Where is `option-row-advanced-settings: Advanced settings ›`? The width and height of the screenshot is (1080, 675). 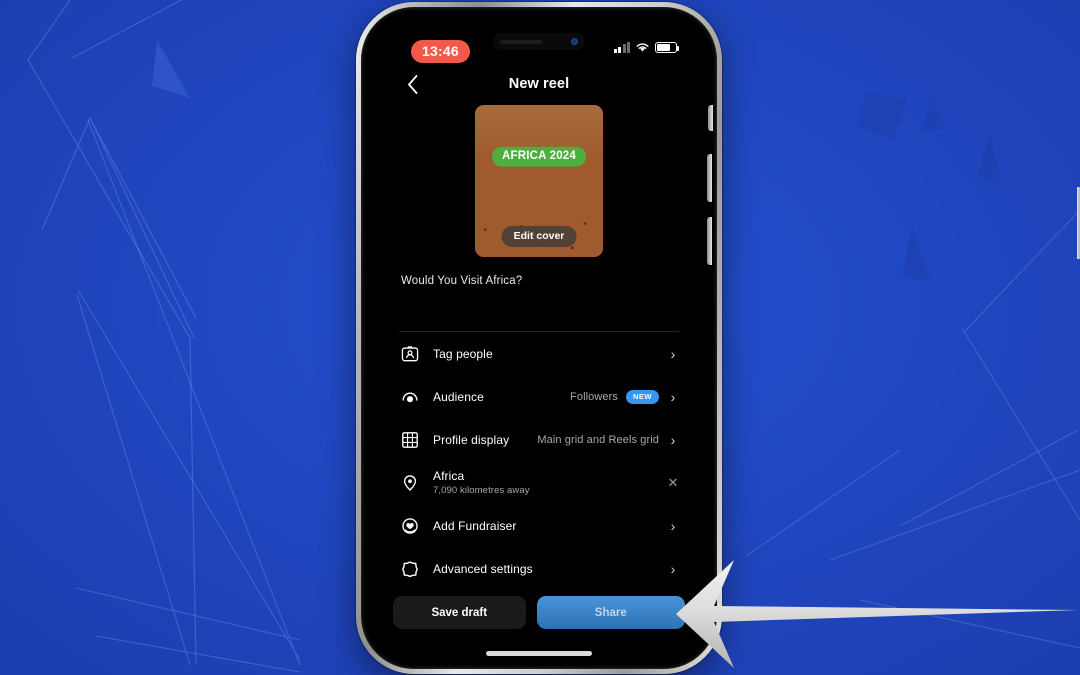
option-row-advanced-settings: Advanced settings › is located at coordinates (539, 568).